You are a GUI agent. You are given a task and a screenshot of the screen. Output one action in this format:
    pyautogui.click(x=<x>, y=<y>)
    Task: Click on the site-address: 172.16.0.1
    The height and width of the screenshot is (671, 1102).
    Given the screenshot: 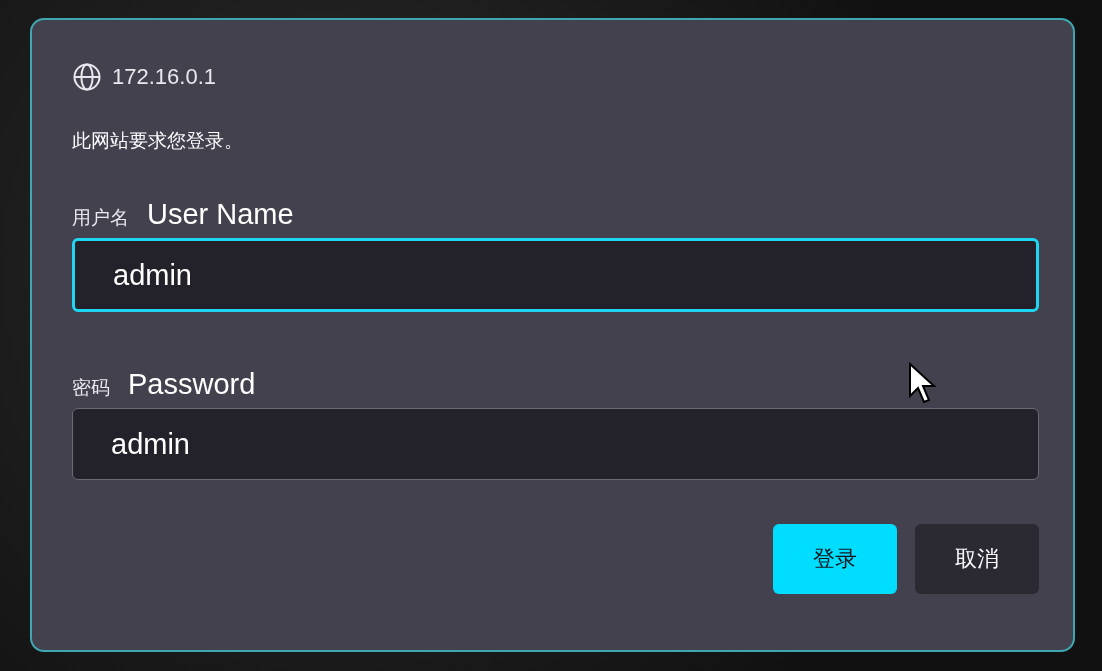 What is the action you would take?
    pyautogui.click(x=164, y=77)
    